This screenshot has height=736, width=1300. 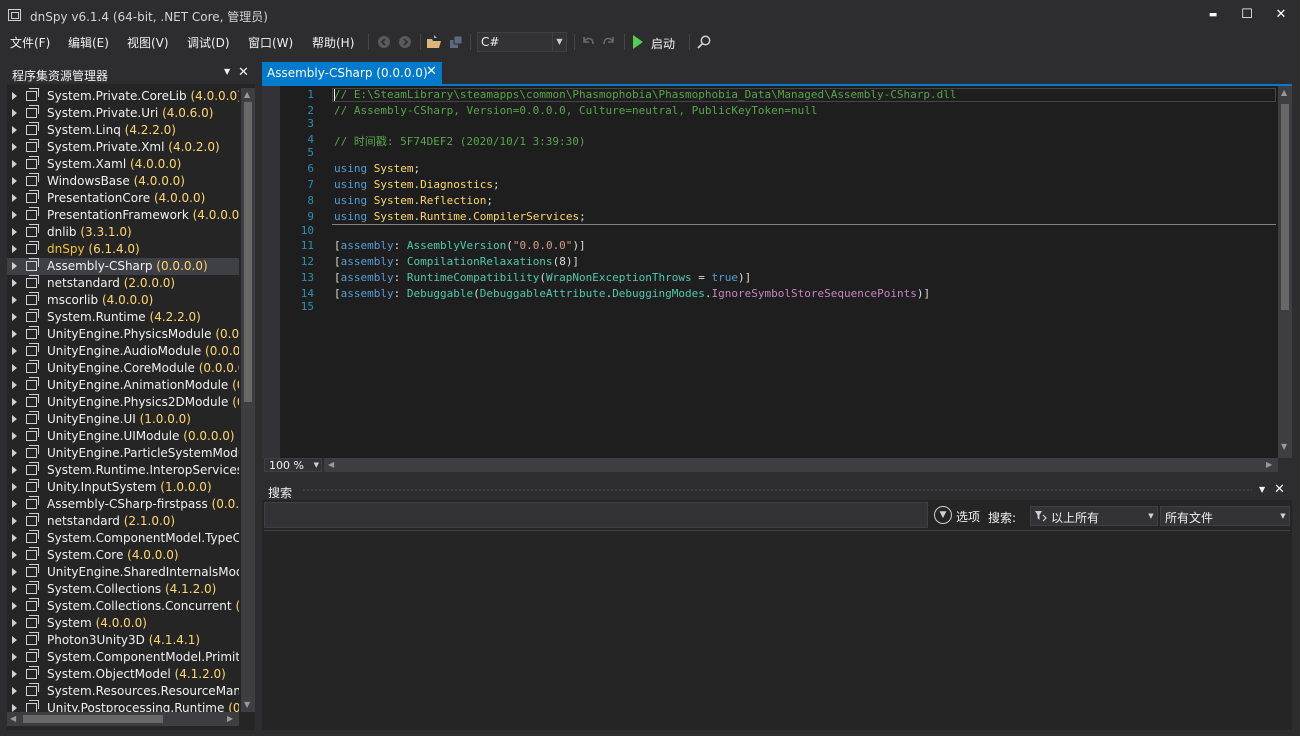 What do you see at coordinates (596, 515) in the screenshot?
I see `search-input` at bounding box center [596, 515].